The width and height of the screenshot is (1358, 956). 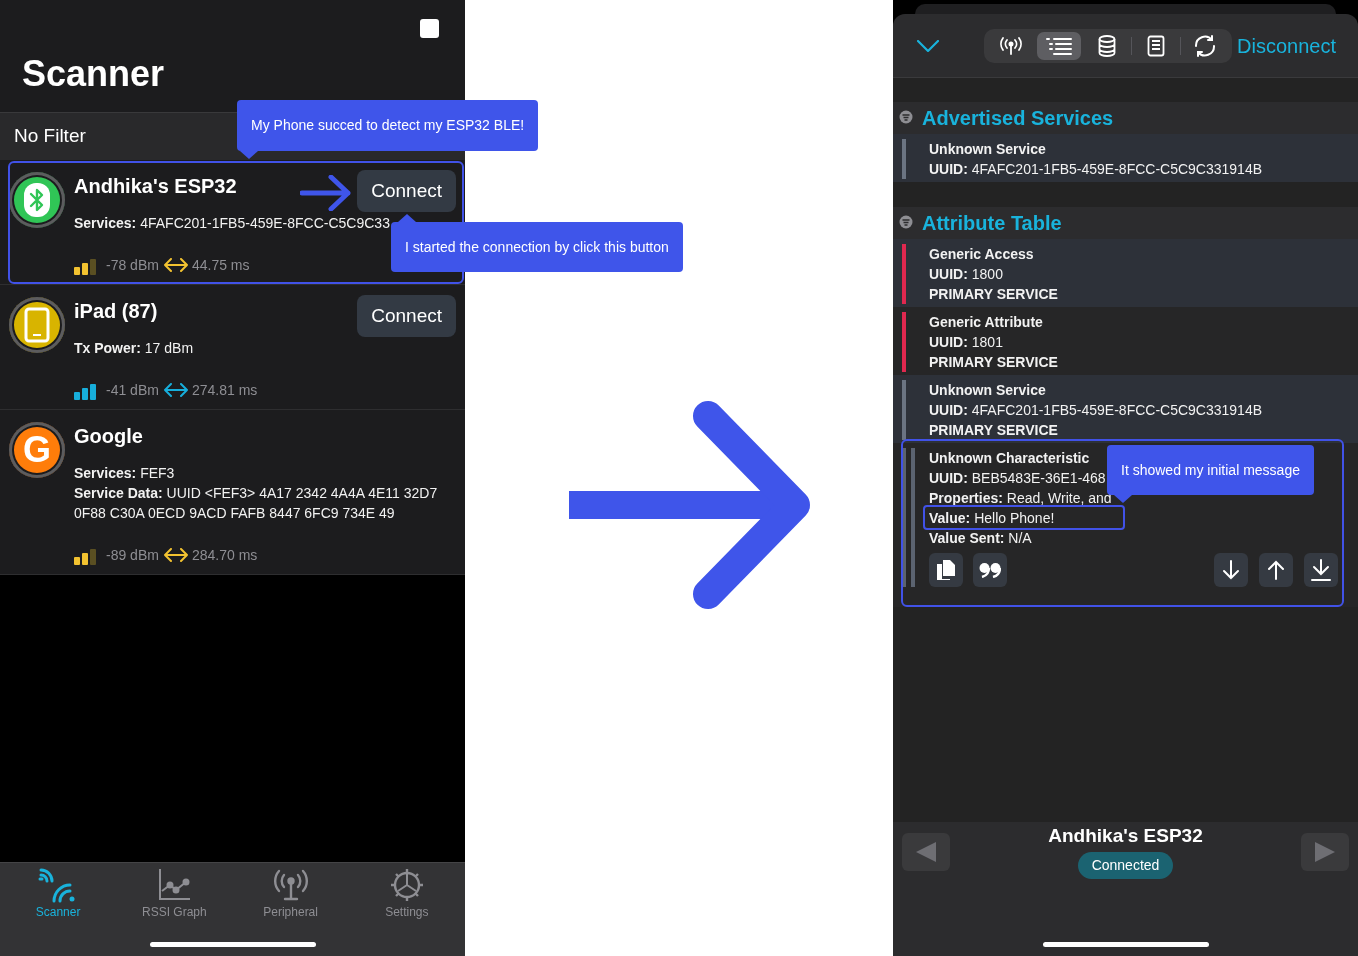 I want to click on quote-icon, so click(x=990, y=570).